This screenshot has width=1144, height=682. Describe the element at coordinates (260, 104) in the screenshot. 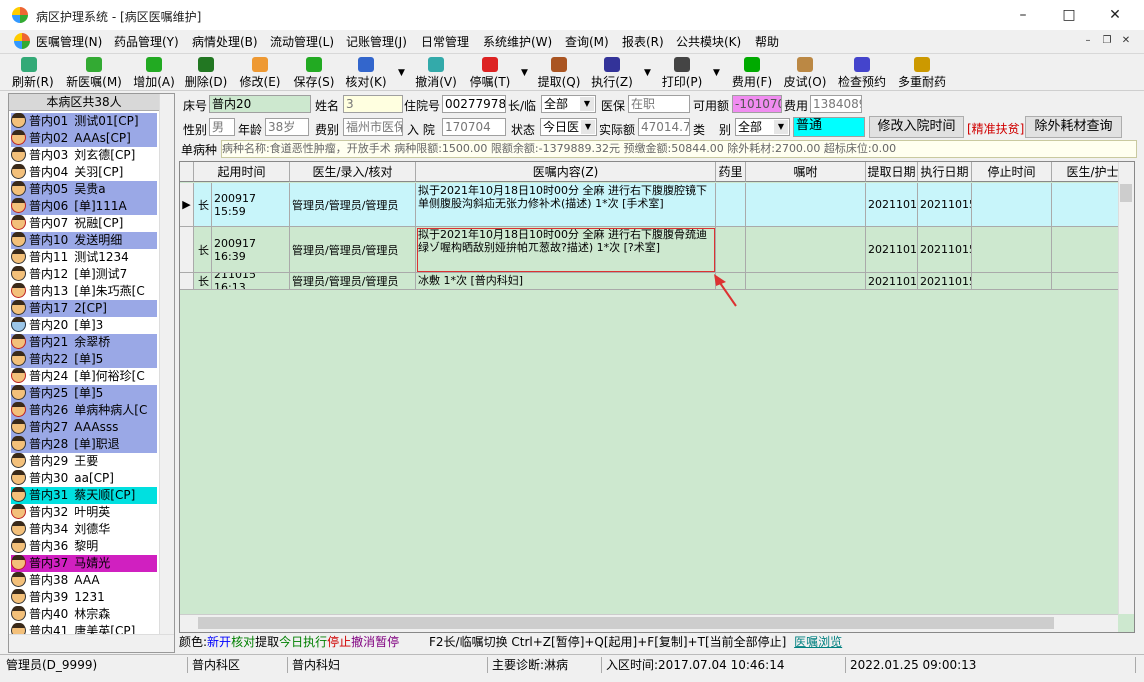

I see `bed-field: 普内20` at that location.